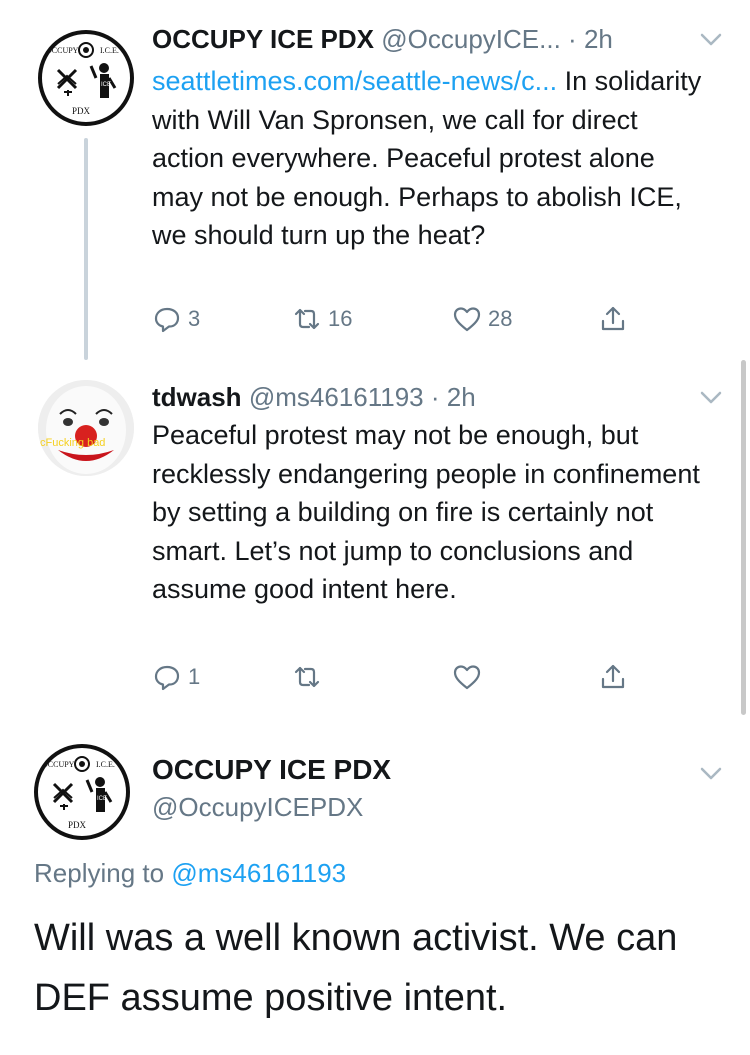 This screenshot has width=750, height=1055. What do you see at coordinates (322, 319) in the screenshot?
I see `retweet-button: 16` at bounding box center [322, 319].